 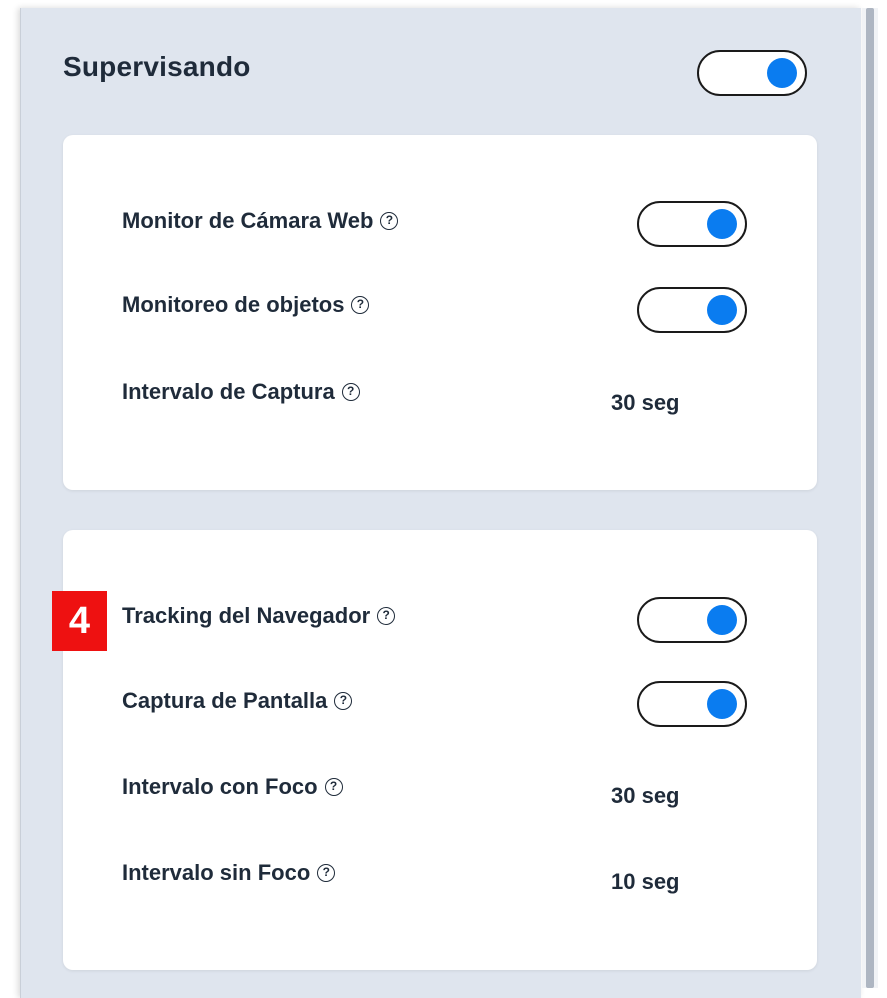 What do you see at coordinates (228, 391) in the screenshot?
I see `capture-interval-label: Intervalo de Captura` at bounding box center [228, 391].